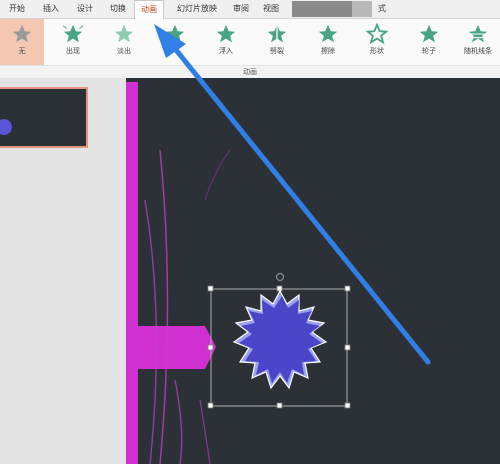 This screenshot has width=500, height=464. I want to click on magenta-bar, so click(132, 273).